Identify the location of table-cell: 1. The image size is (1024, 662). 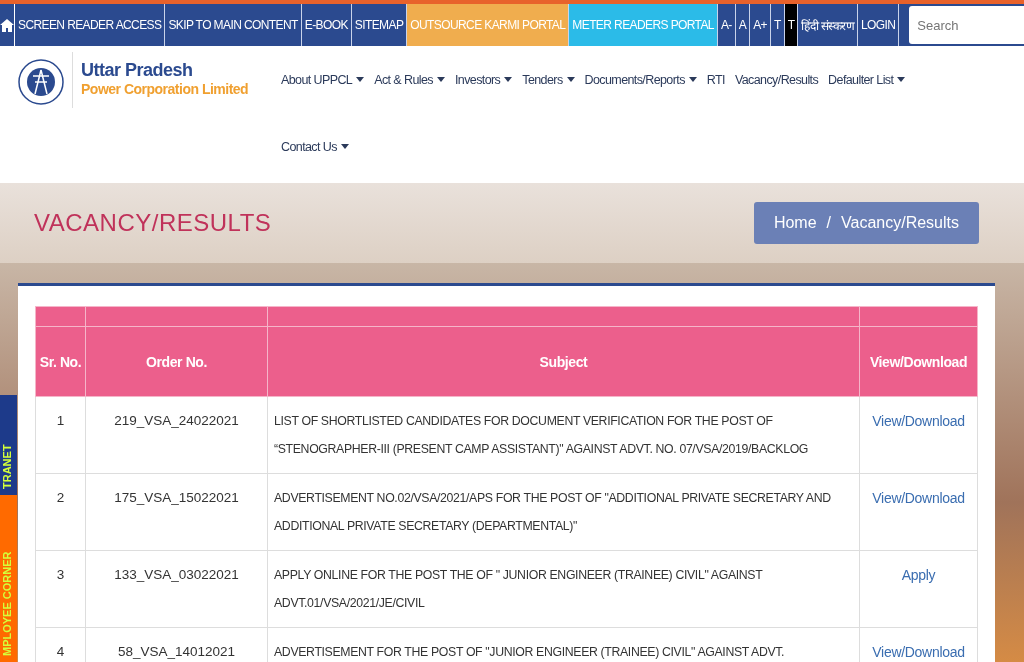
(60, 435).